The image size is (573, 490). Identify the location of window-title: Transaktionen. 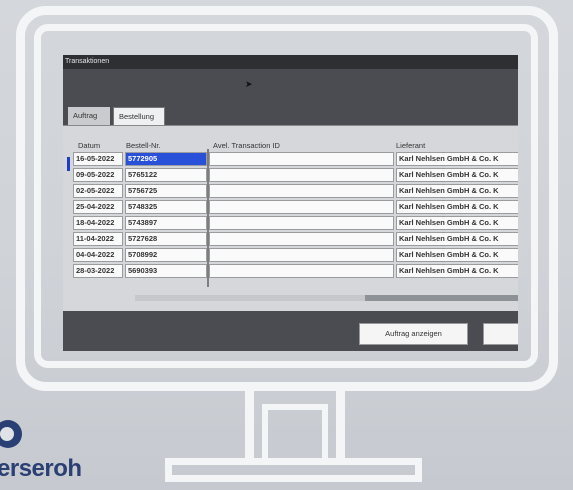
(290, 62).